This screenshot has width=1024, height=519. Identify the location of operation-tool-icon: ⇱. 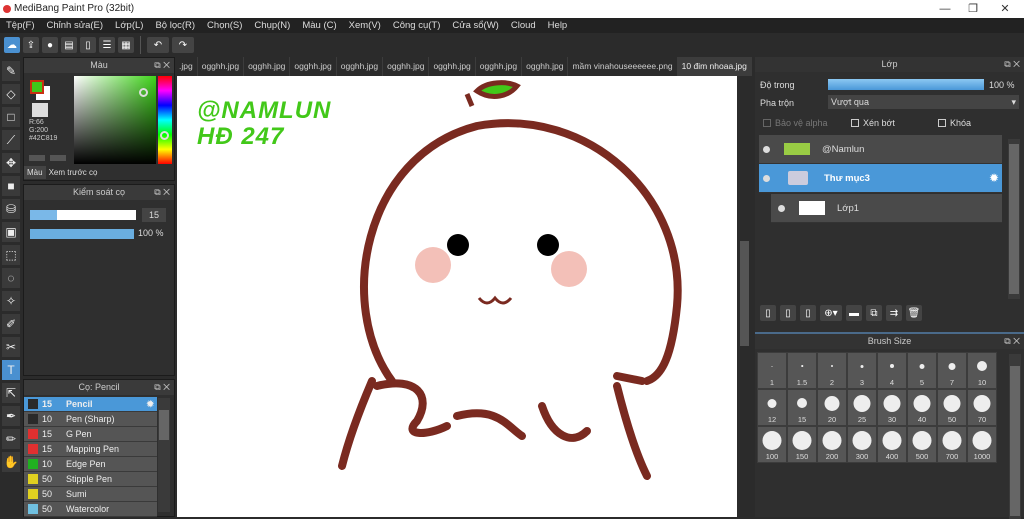
(11, 393).